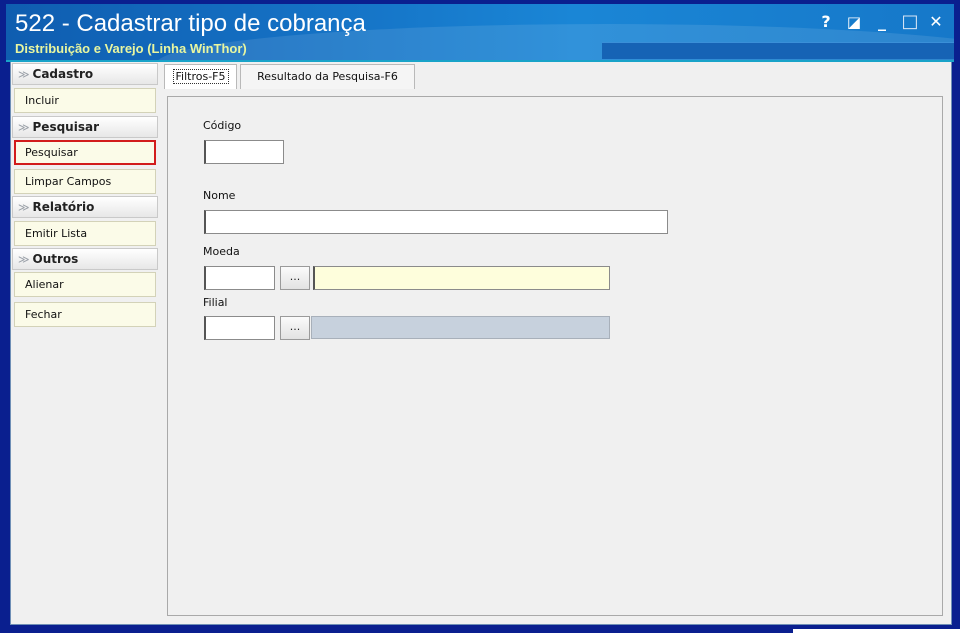 The height and width of the screenshot is (633, 960). What do you see at coordinates (461, 278) in the screenshot?
I see `moeda-description-field` at bounding box center [461, 278].